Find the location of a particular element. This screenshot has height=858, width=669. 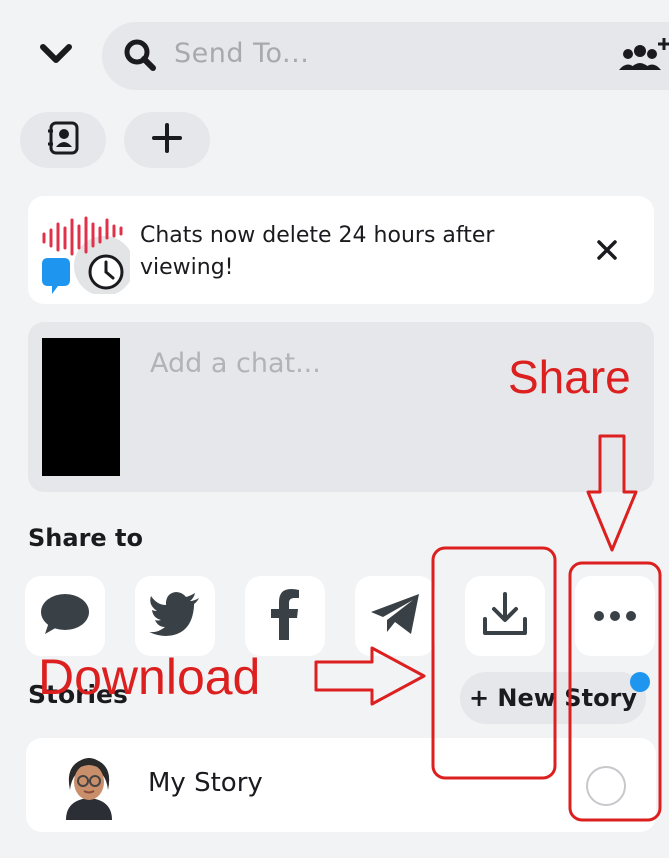

contact-book-icon is located at coordinates (63, 140).